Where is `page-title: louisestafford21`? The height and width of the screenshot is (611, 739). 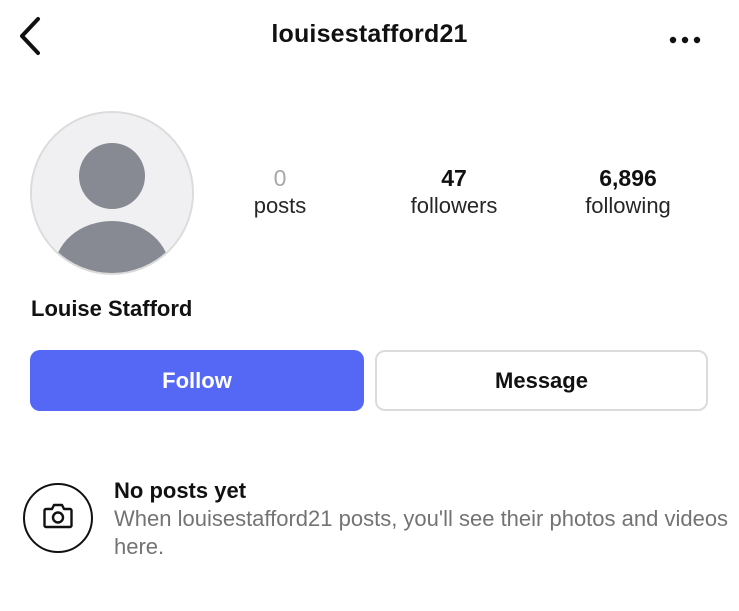 page-title: louisestafford21 is located at coordinates (369, 34).